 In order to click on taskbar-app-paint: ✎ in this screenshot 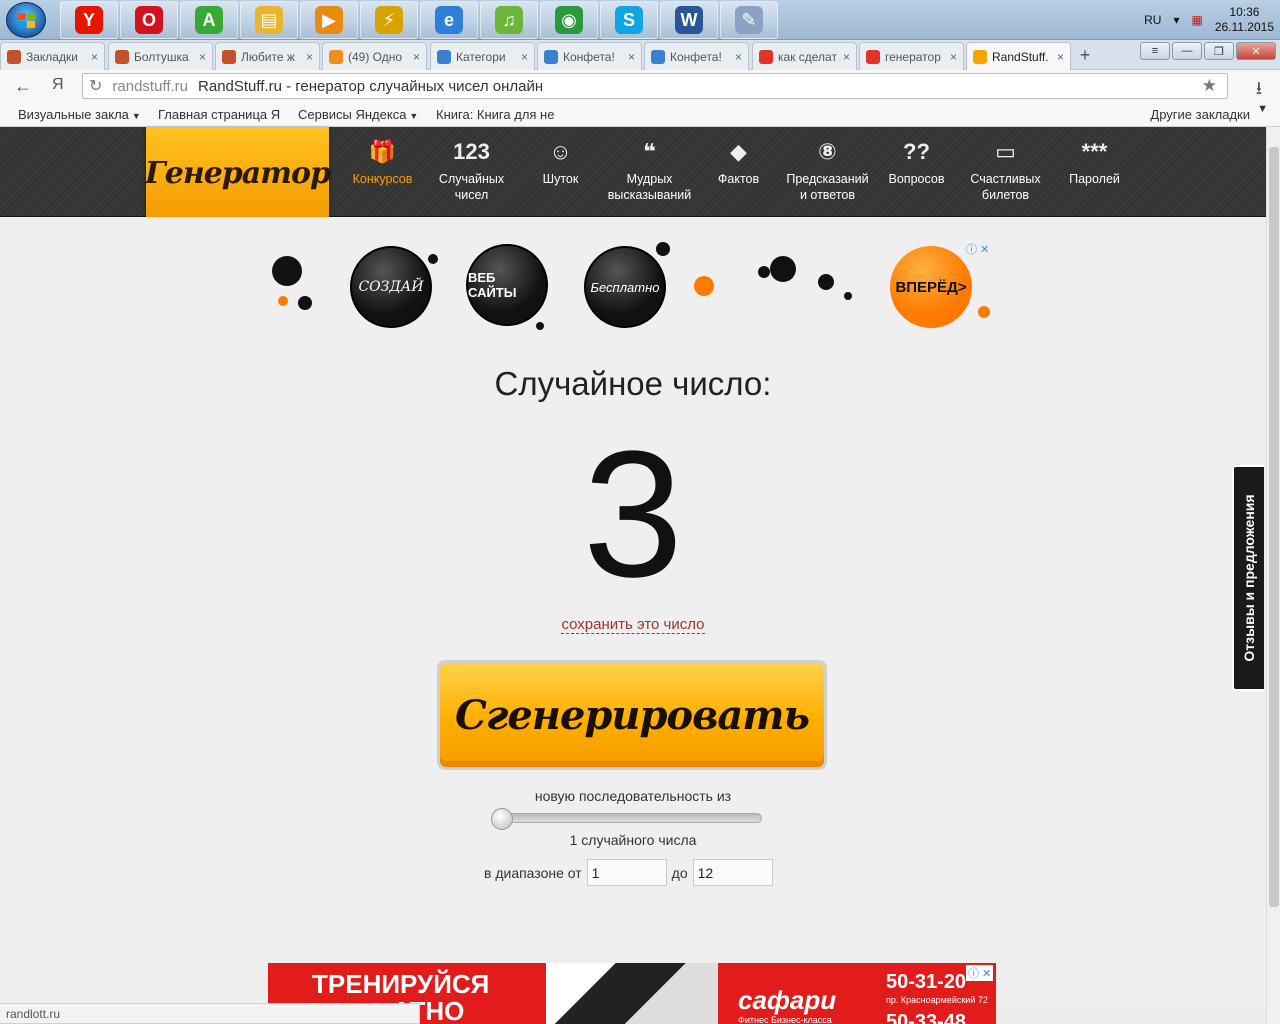, I will do `click(749, 20)`.